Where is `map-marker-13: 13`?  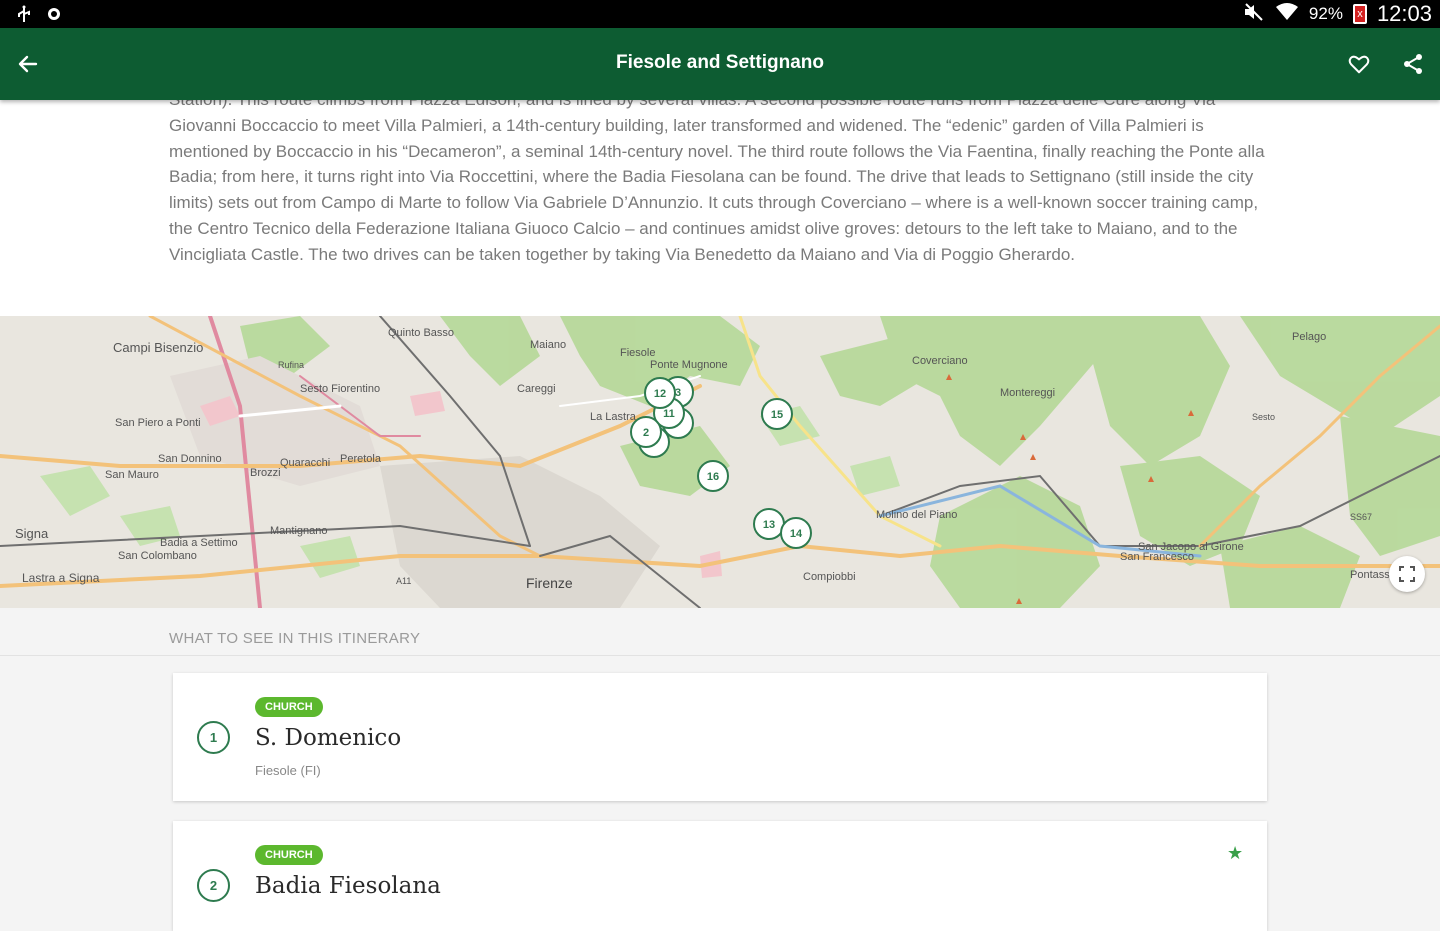
map-marker-13: 13 is located at coordinates (769, 525).